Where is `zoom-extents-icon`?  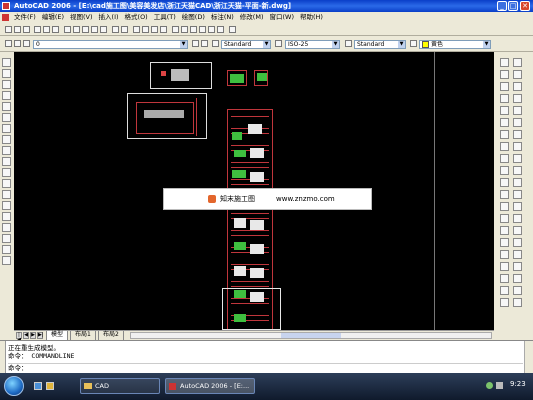
zoom-extents-icon is located at coordinates (517, 302).